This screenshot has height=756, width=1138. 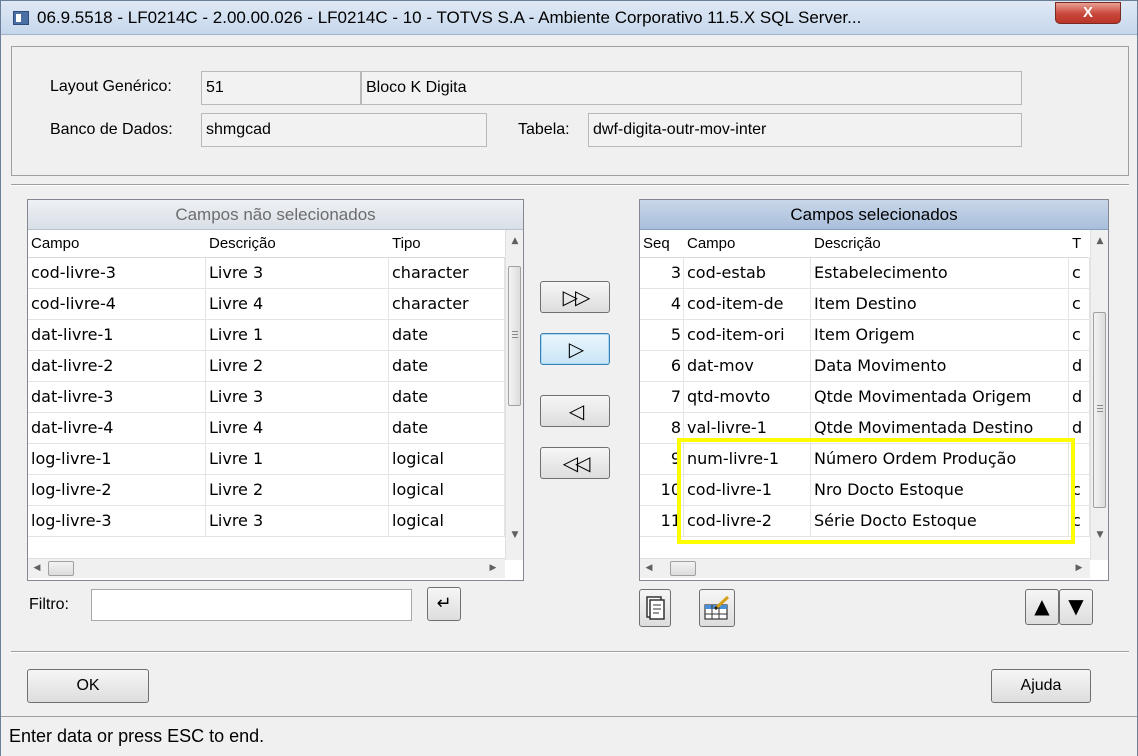 I want to click on table-row: cod-livre-3 Livre 3 character, so click(x=266, y=273).